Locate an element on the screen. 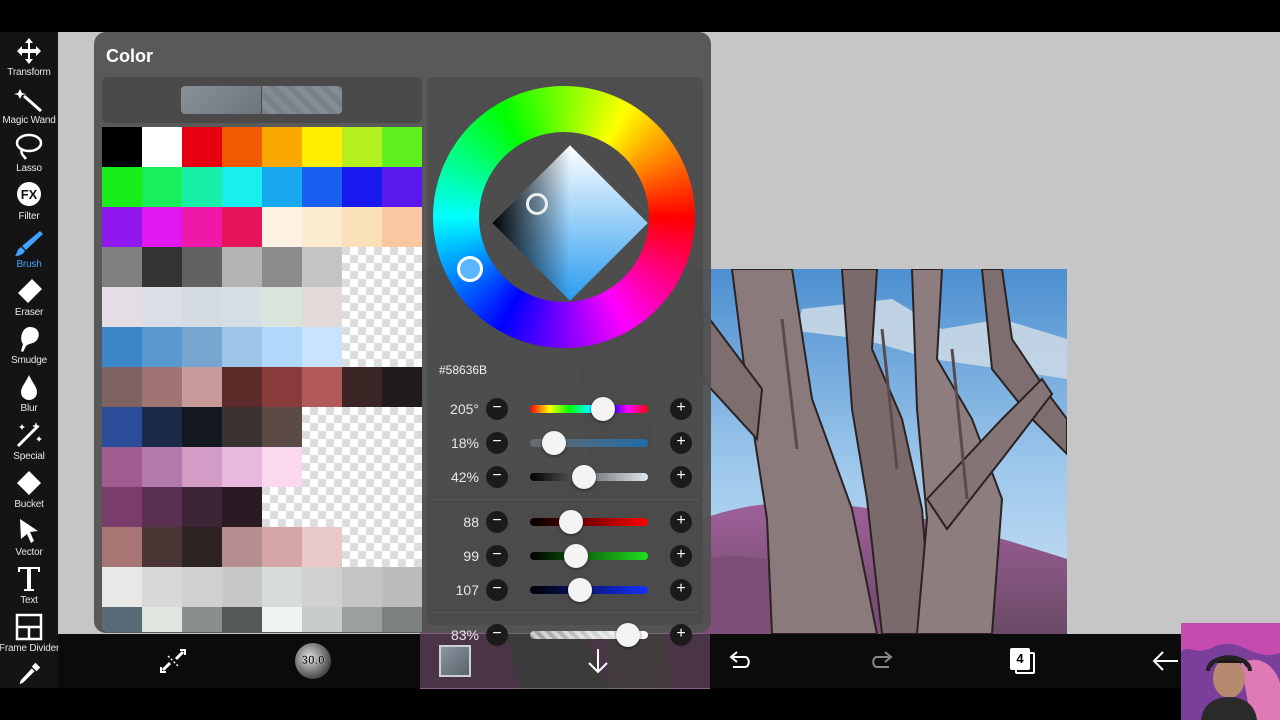 Image resolution: width=1280 pixels, height=720 pixels. value-increase-button: + is located at coordinates (681, 477).